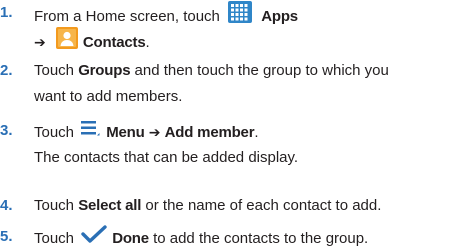 This screenshot has width=457, height=252. What do you see at coordinates (6, 236) in the screenshot?
I see `step-number: 5.` at bounding box center [6, 236].